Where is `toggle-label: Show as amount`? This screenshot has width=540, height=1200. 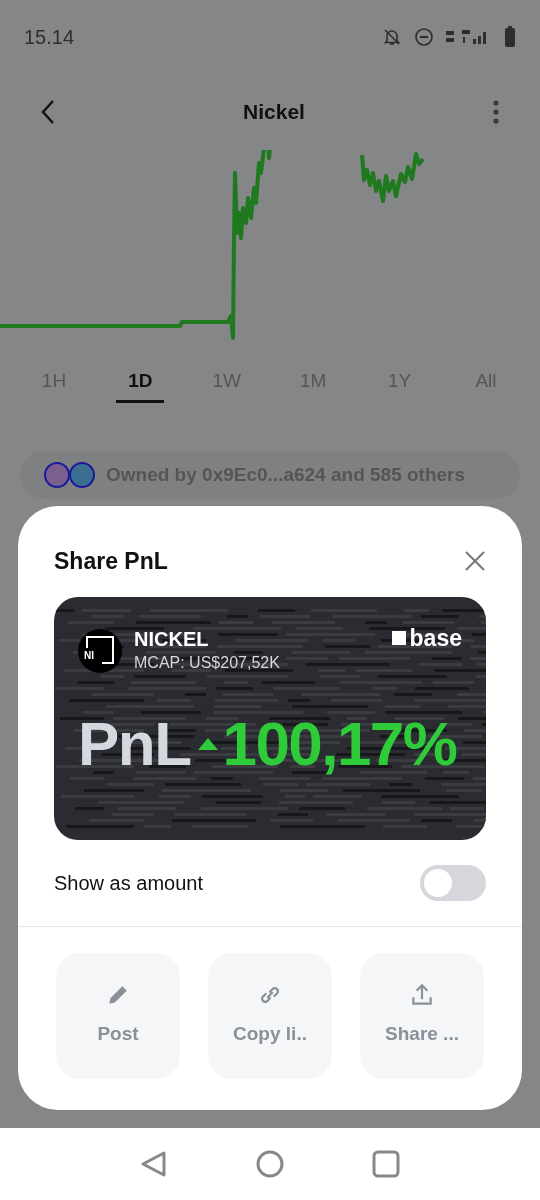
toggle-label: Show as amount is located at coordinates (128, 883).